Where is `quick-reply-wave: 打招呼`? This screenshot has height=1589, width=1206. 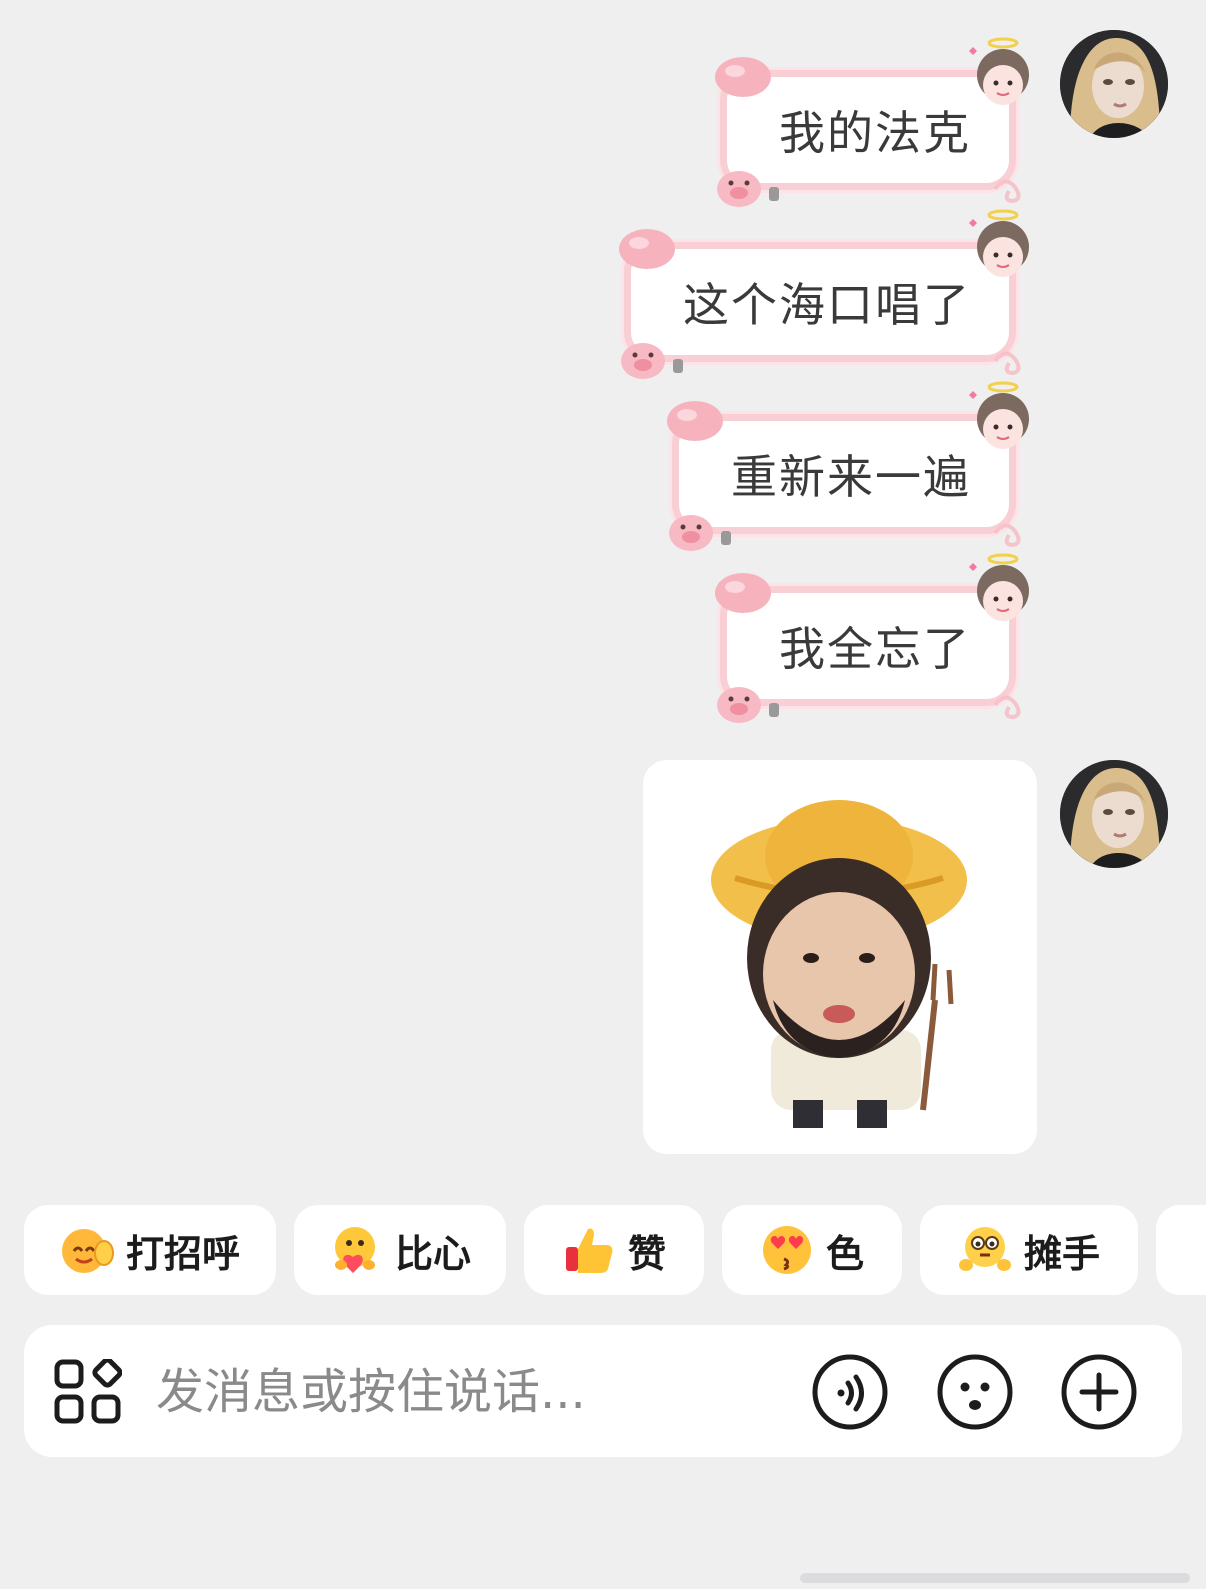
quick-reply-wave: 打招呼 is located at coordinates (150, 1250).